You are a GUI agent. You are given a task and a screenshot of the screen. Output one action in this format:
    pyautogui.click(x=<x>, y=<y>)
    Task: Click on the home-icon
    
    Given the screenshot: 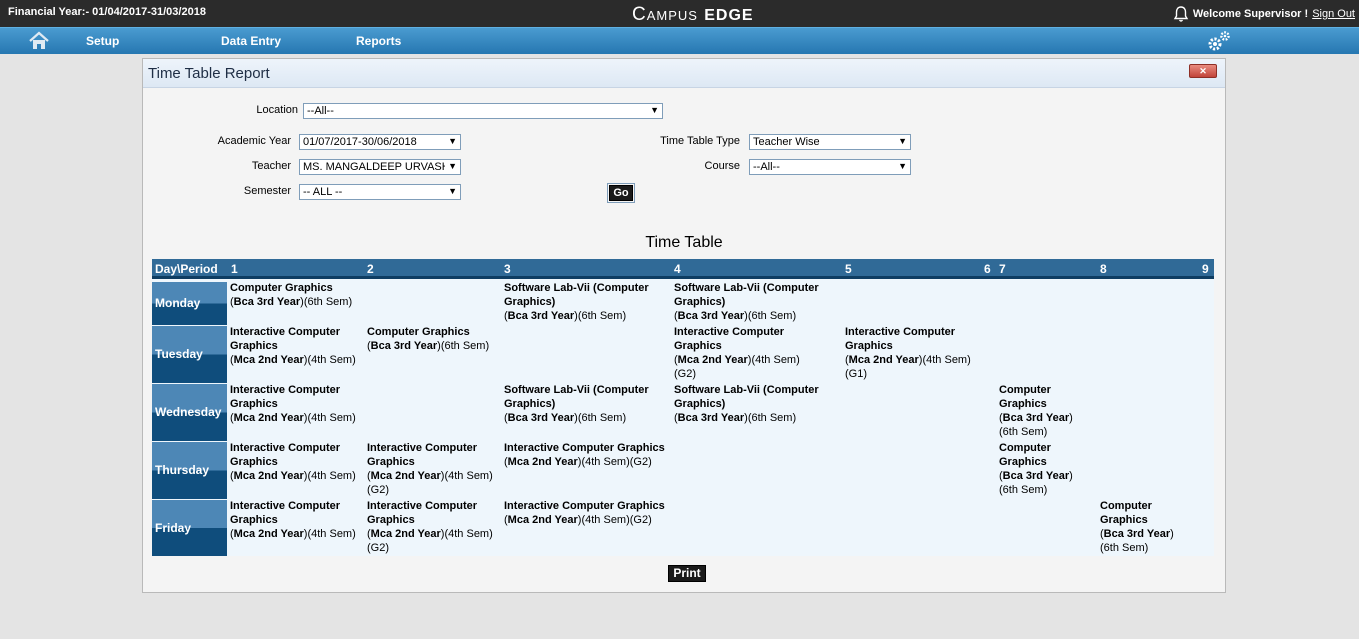 What is the action you would take?
    pyautogui.click(x=39, y=41)
    